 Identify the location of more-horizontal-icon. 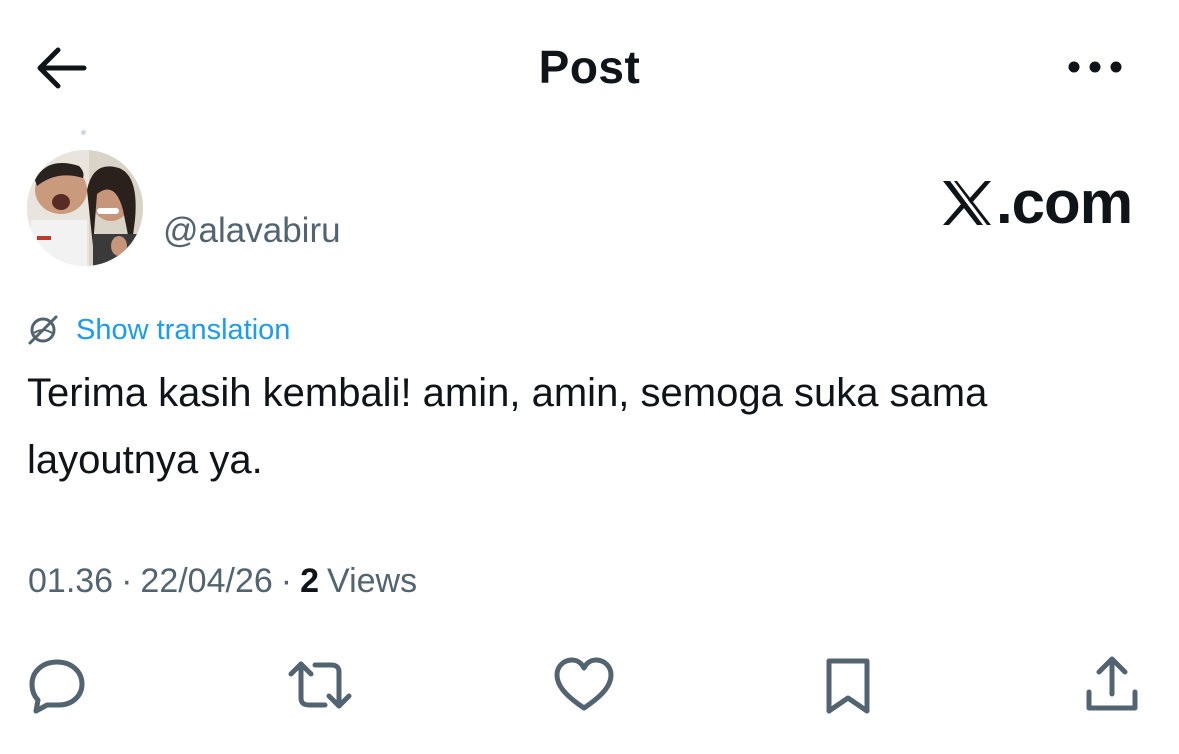
(1095, 67).